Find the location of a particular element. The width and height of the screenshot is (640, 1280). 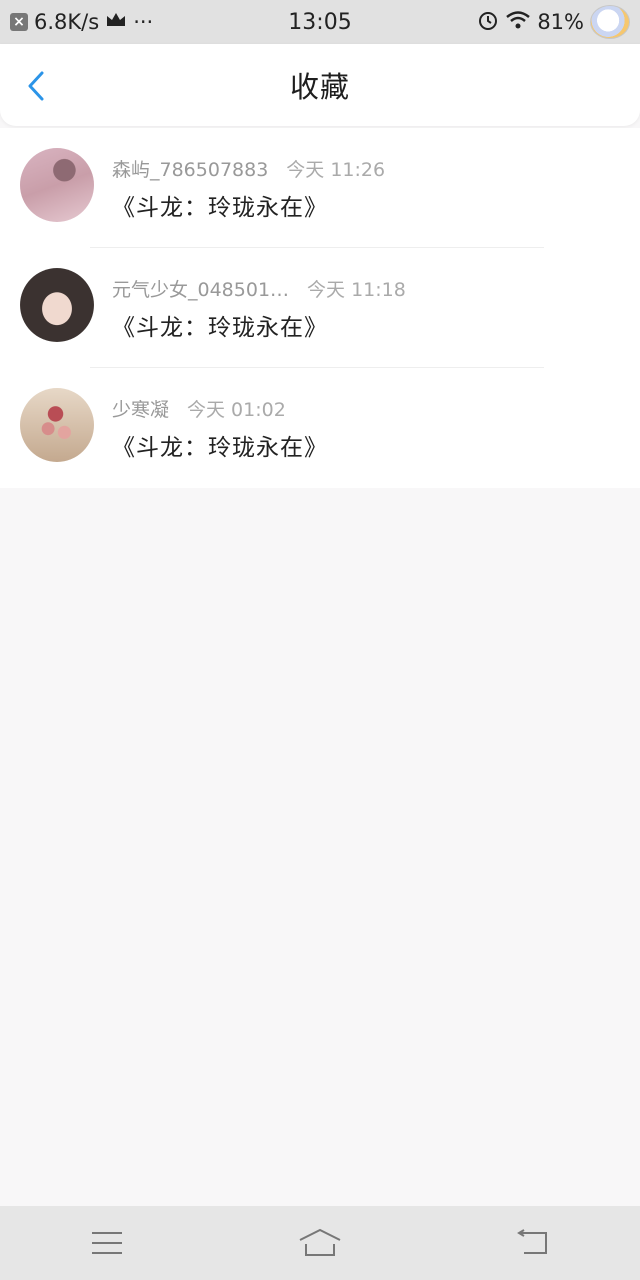

item-meta: 元气少女_048501… 今天 11:18 is located at coordinates (259, 288).